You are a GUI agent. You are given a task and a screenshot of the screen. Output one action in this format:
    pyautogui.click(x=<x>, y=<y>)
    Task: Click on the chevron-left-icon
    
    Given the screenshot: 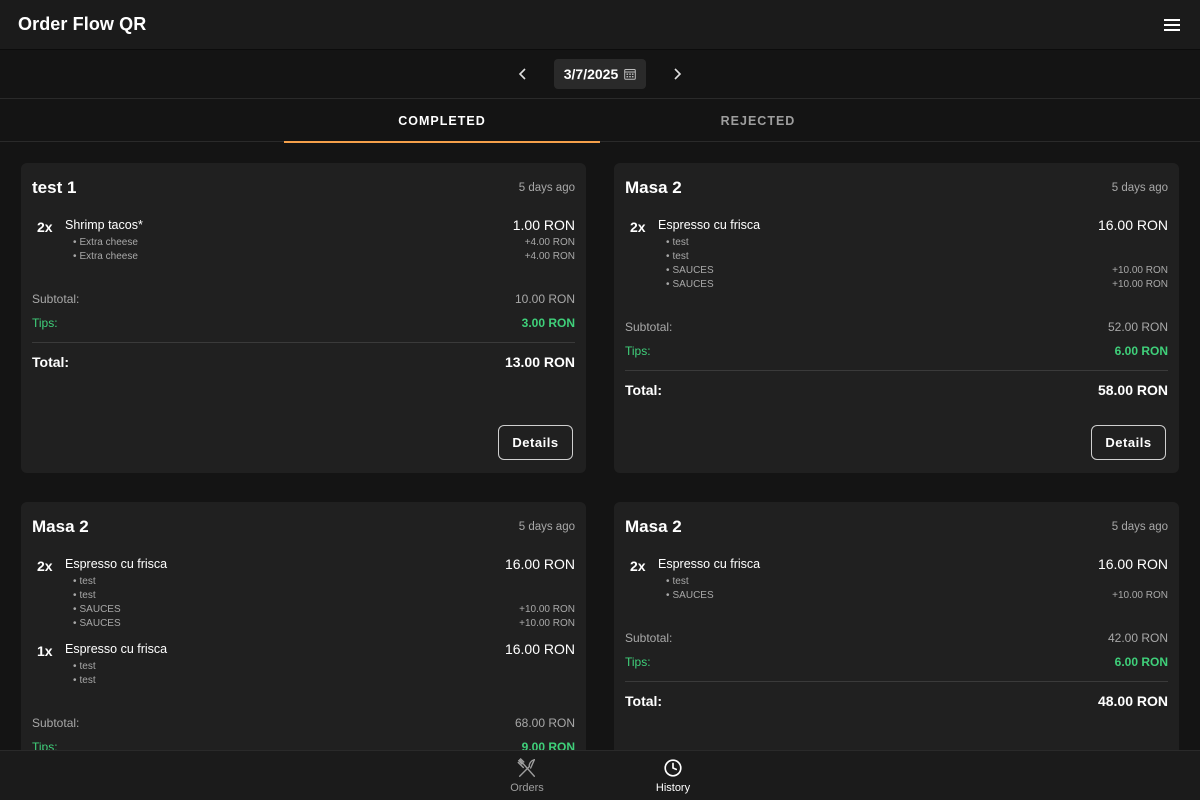 What is the action you would take?
    pyautogui.click(x=522, y=74)
    